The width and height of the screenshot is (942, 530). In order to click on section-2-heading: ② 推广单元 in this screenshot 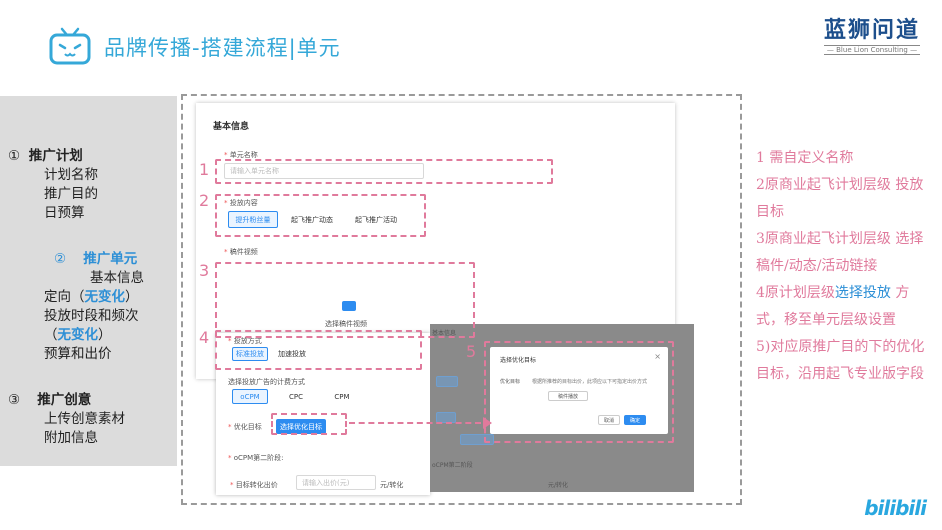, I will do `click(96, 259)`.